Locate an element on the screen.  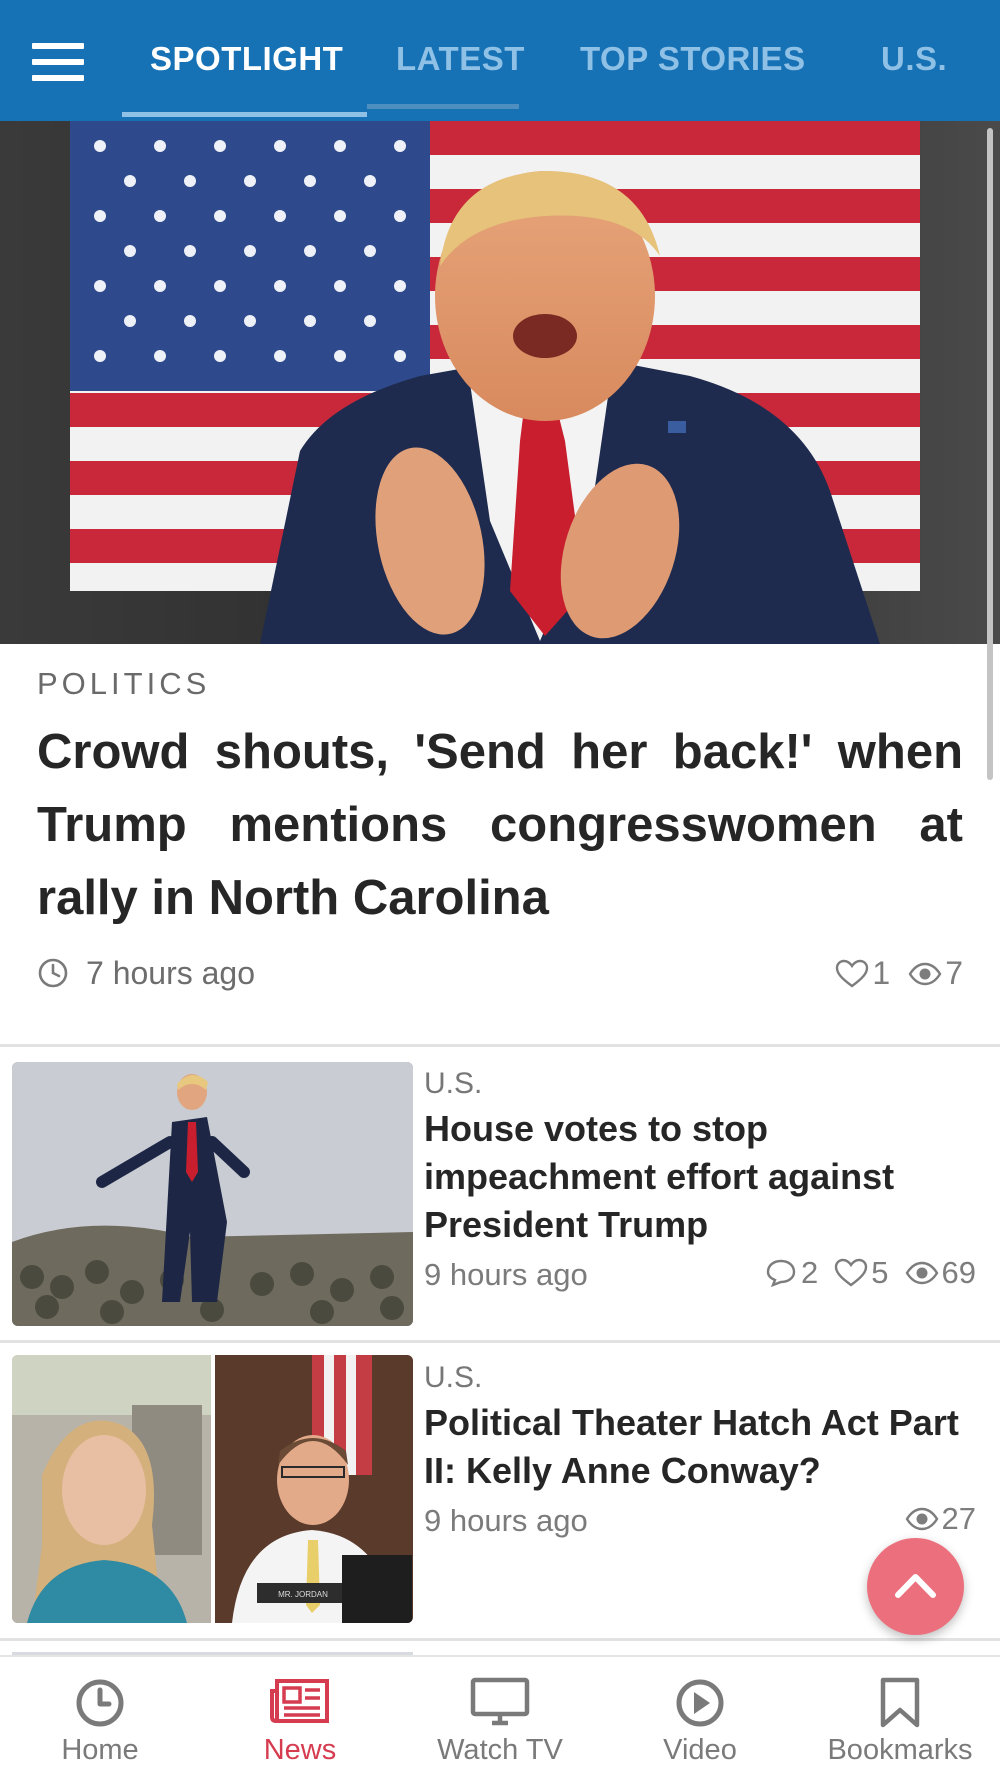
hero-category-label: POLITICS is located at coordinates (124, 683).